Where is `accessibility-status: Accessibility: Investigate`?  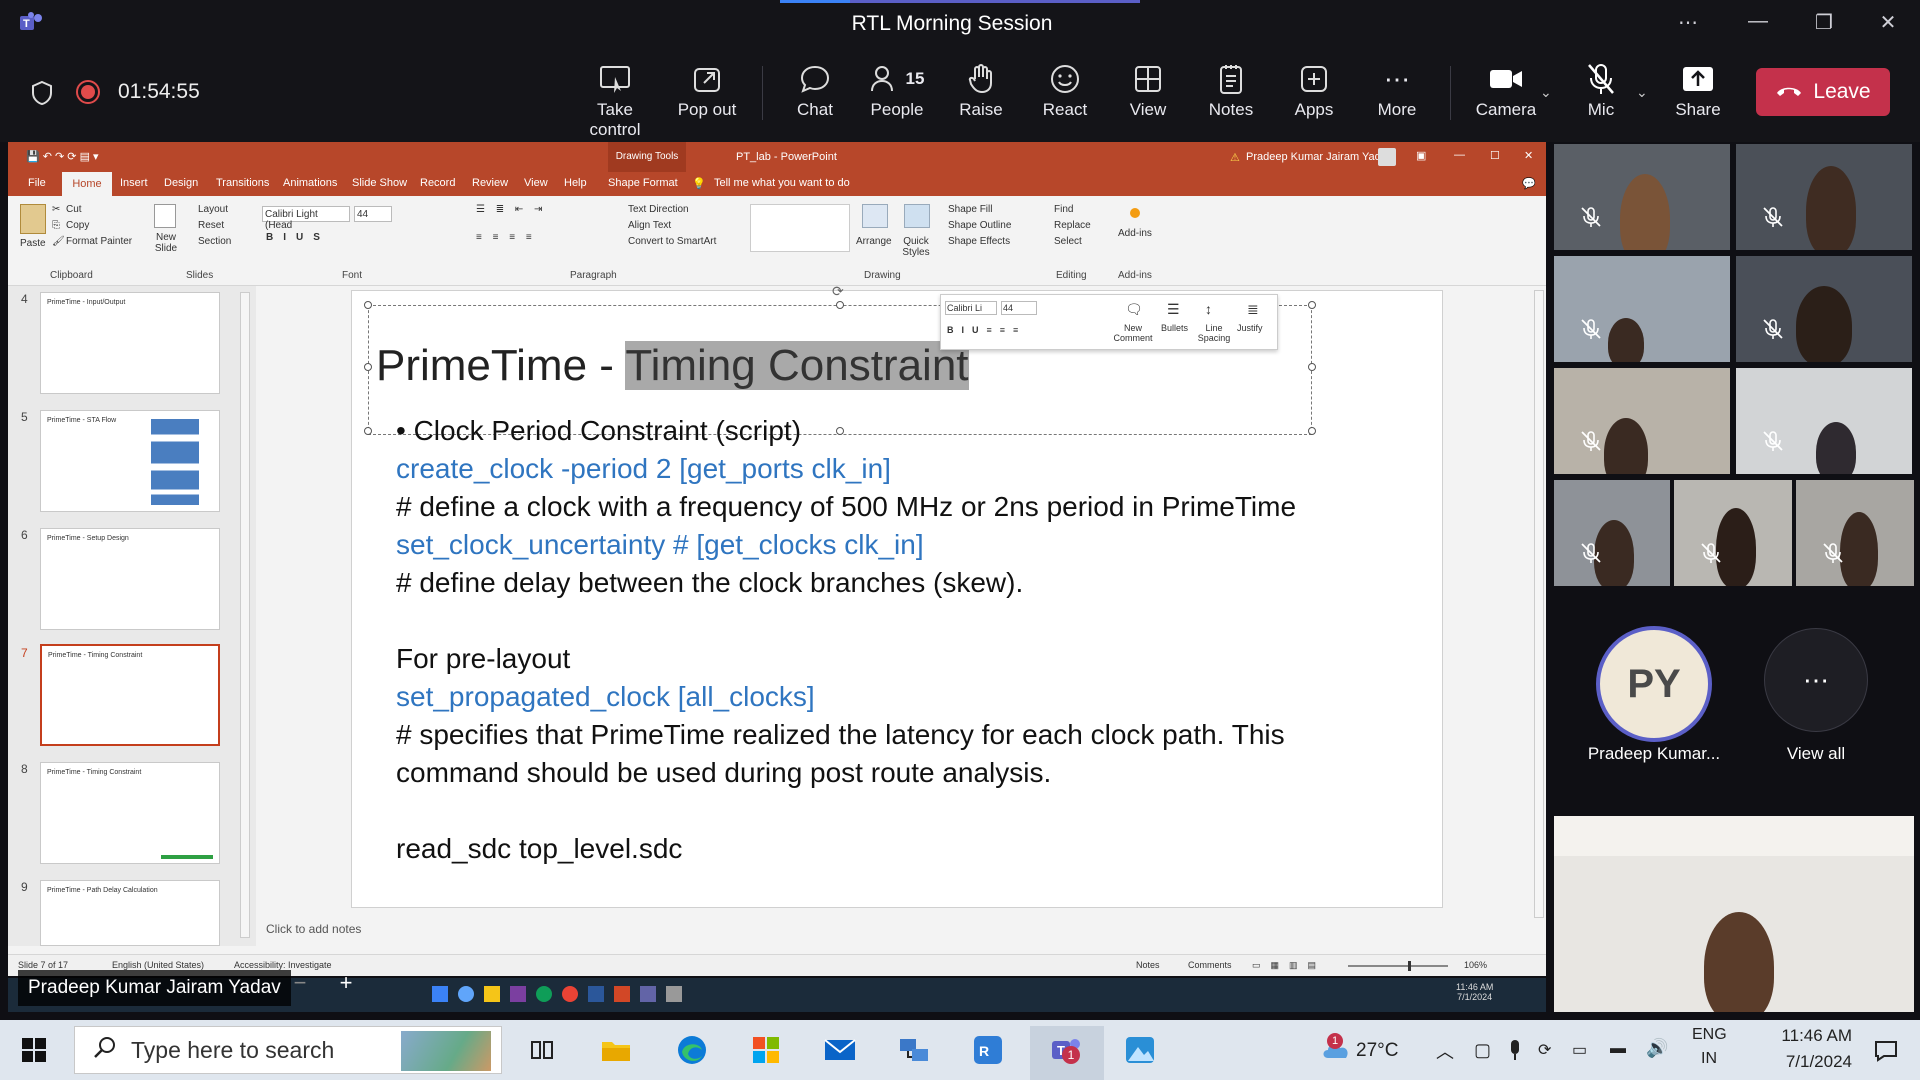 accessibility-status: Accessibility: Investigate is located at coordinates (283, 965).